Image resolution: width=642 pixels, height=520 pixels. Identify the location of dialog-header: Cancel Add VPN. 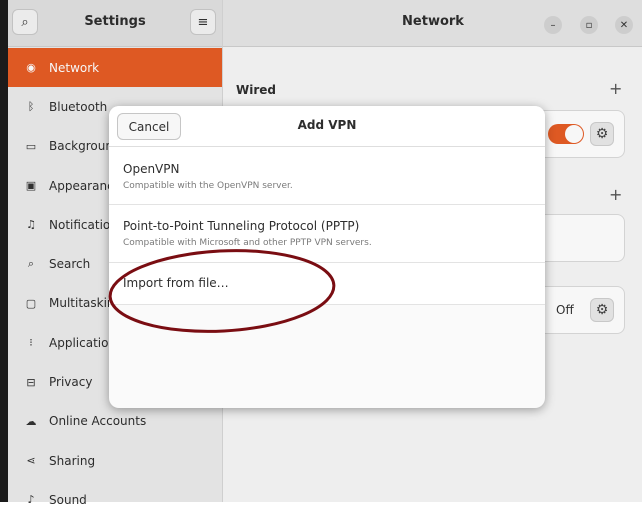
(327, 126).